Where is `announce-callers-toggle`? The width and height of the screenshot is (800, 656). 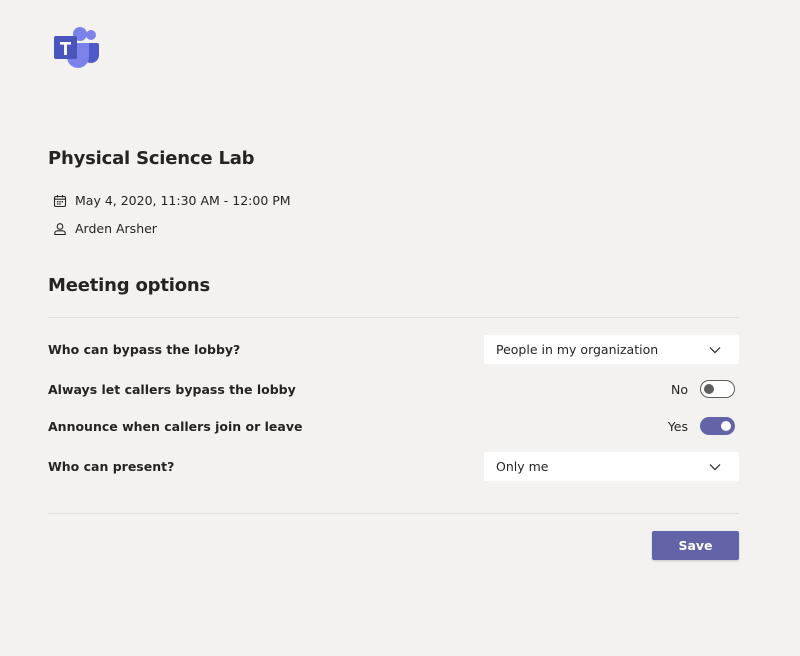
announce-callers-toggle is located at coordinates (717, 426).